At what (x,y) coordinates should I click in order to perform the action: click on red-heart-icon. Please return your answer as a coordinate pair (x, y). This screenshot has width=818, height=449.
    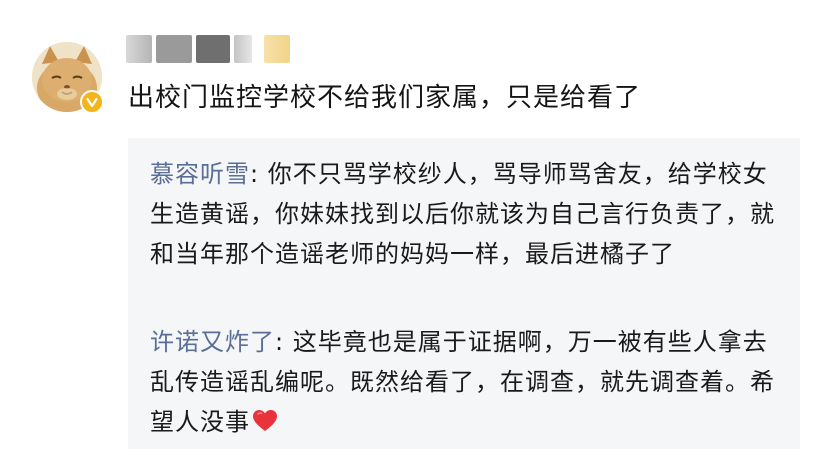
    Looking at the image, I should click on (265, 425).